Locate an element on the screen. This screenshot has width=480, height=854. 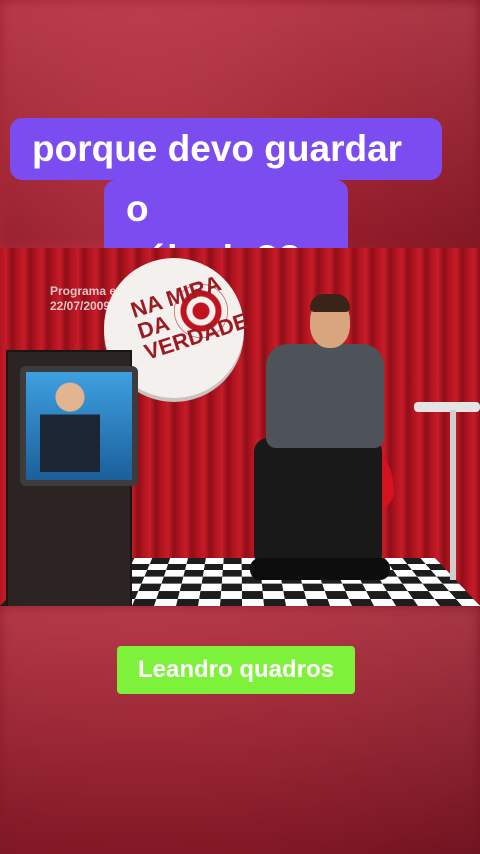
presenter-shoes is located at coordinates (320, 569).